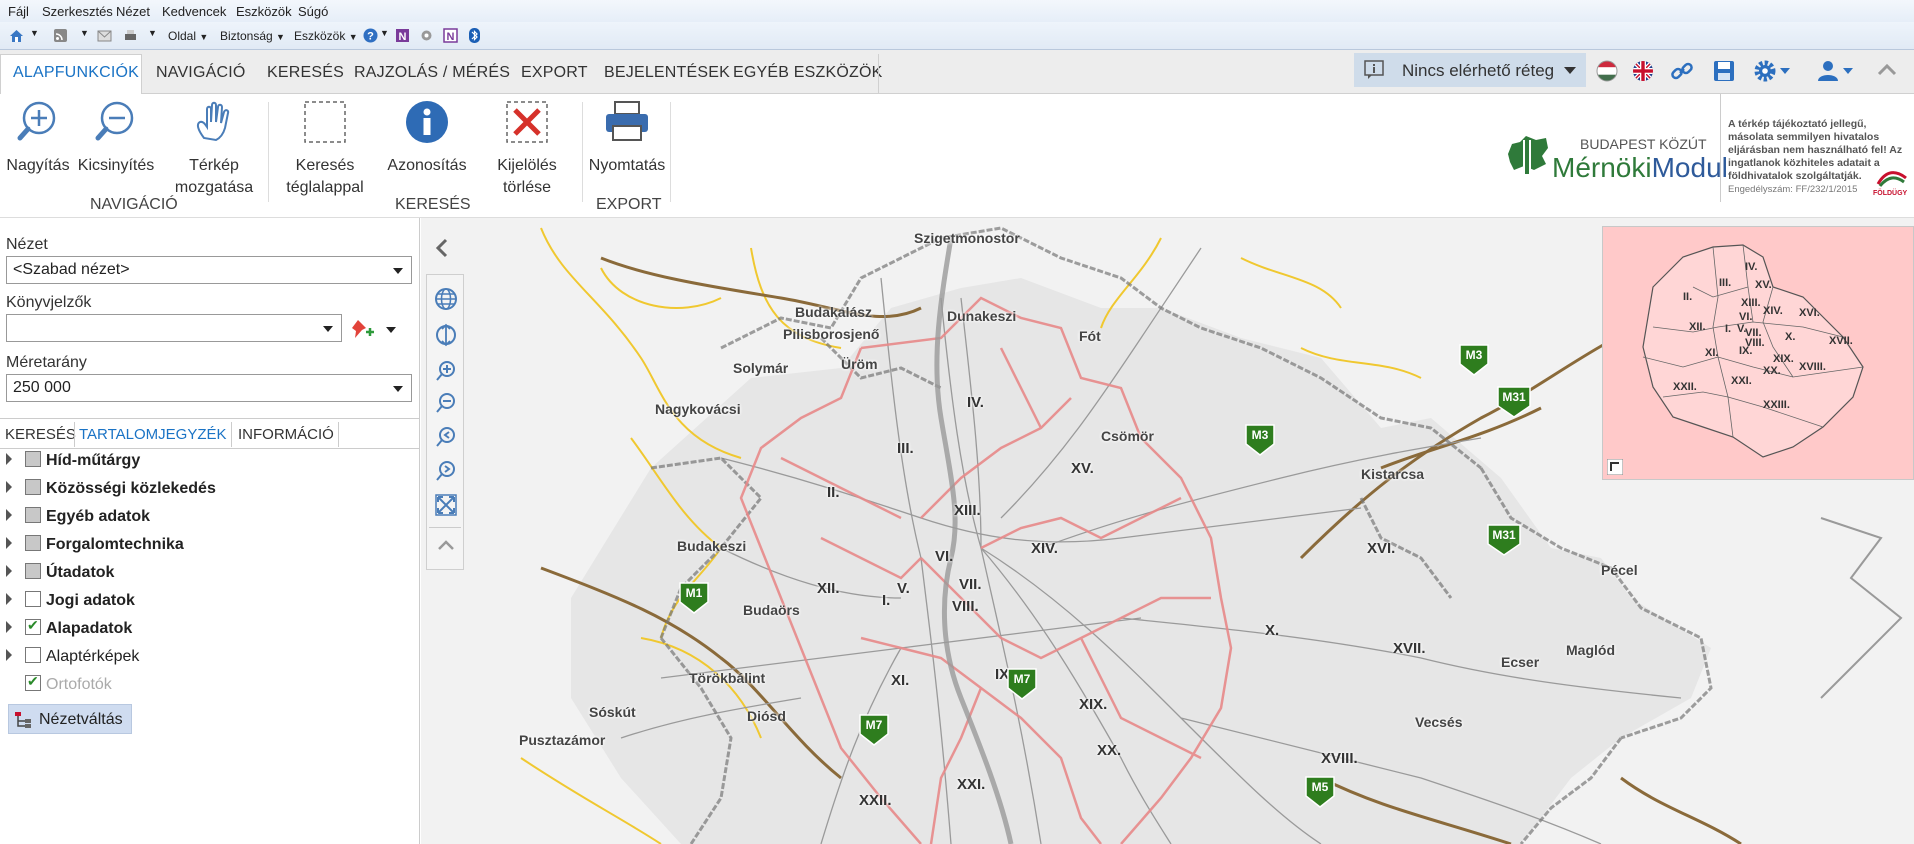  What do you see at coordinates (1682, 71) in the screenshot?
I see `link-icon` at bounding box center [1682, 71].